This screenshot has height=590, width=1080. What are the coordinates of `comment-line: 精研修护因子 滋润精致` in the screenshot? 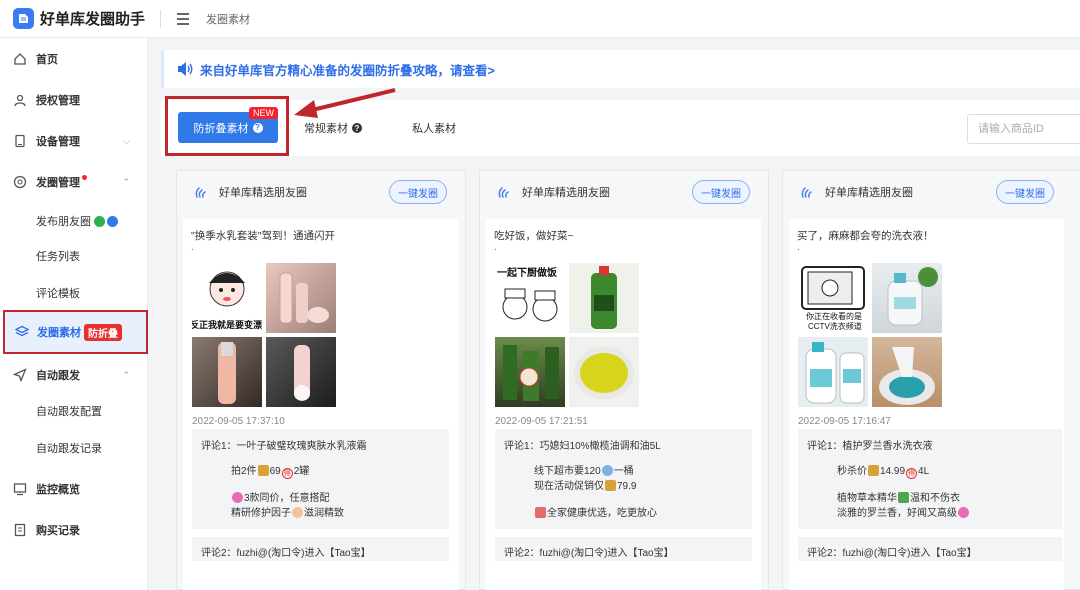 It's located at (287, 511).